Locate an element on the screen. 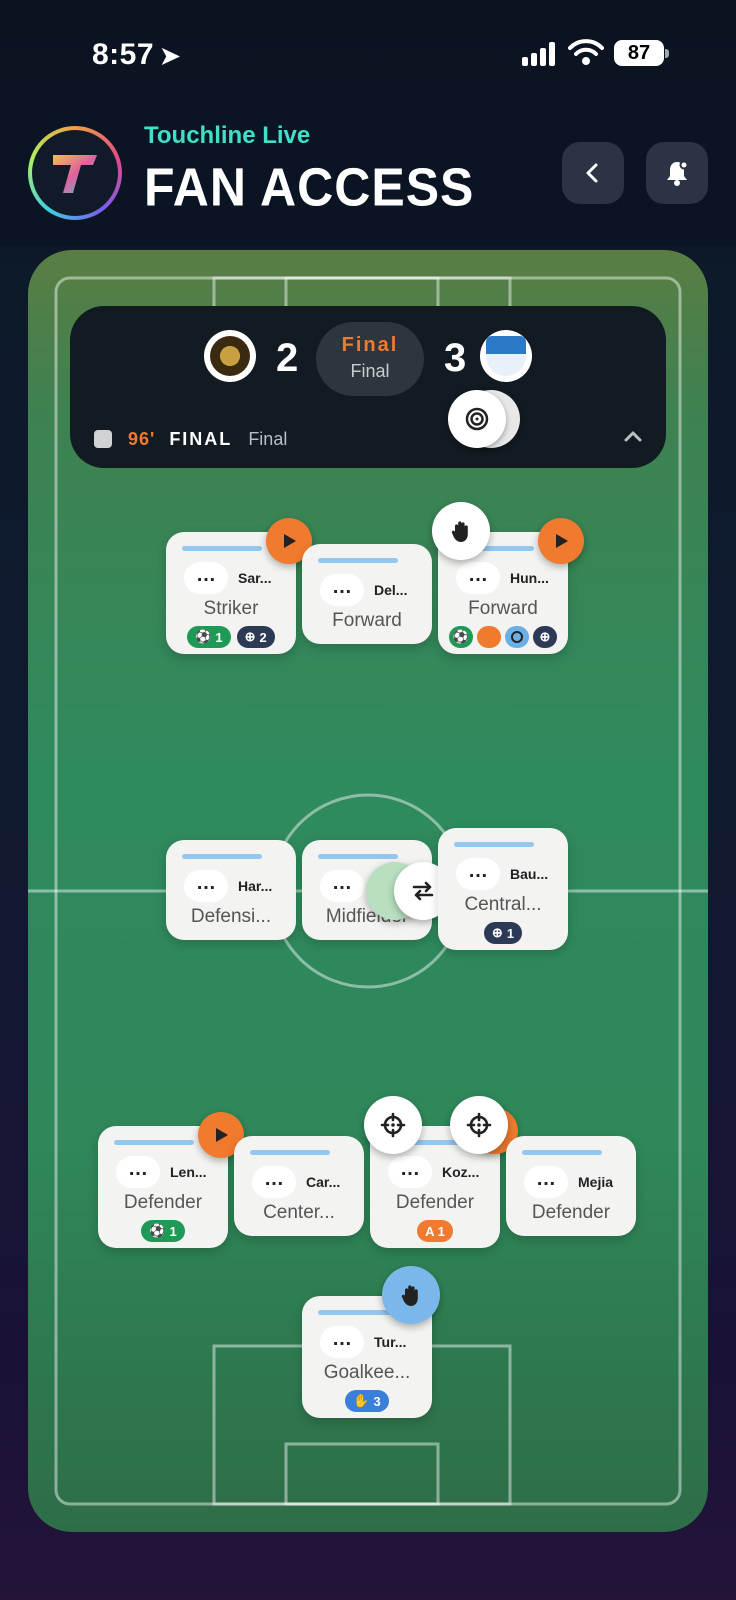 The image size is (736, 1600). match-period-label: Final is located at coordinates (268, 438).